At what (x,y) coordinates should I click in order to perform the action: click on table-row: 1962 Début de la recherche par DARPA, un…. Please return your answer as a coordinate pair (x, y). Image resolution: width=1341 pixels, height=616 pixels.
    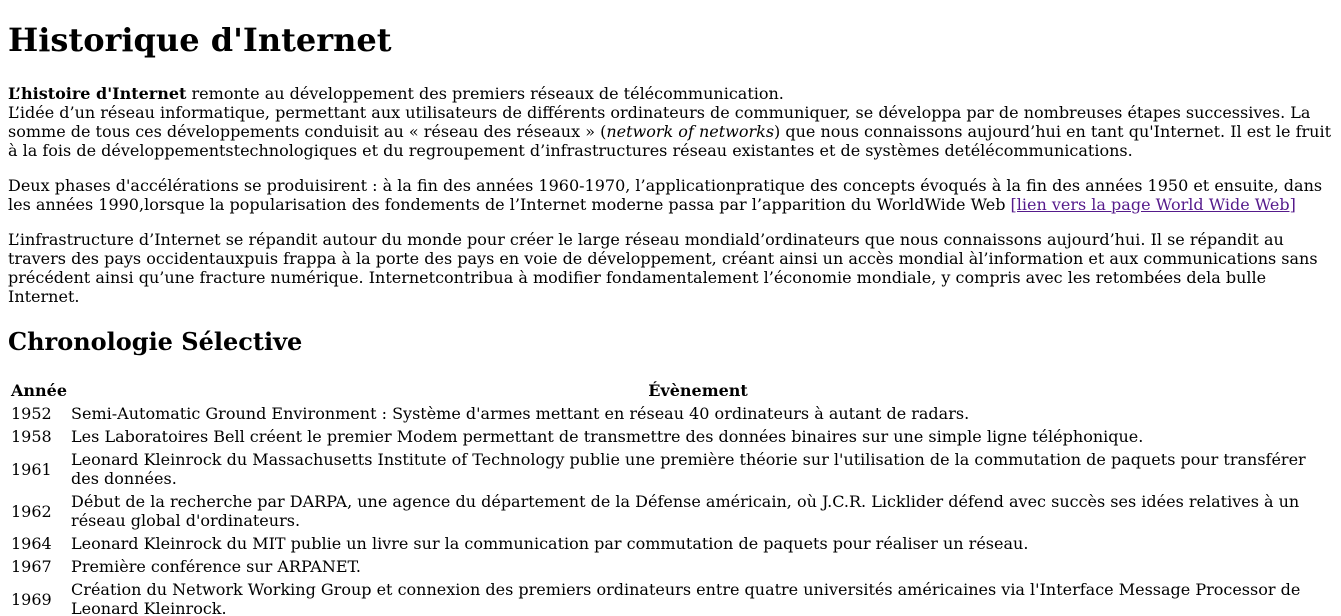
    Looking at the image, I should click on (668, 511).